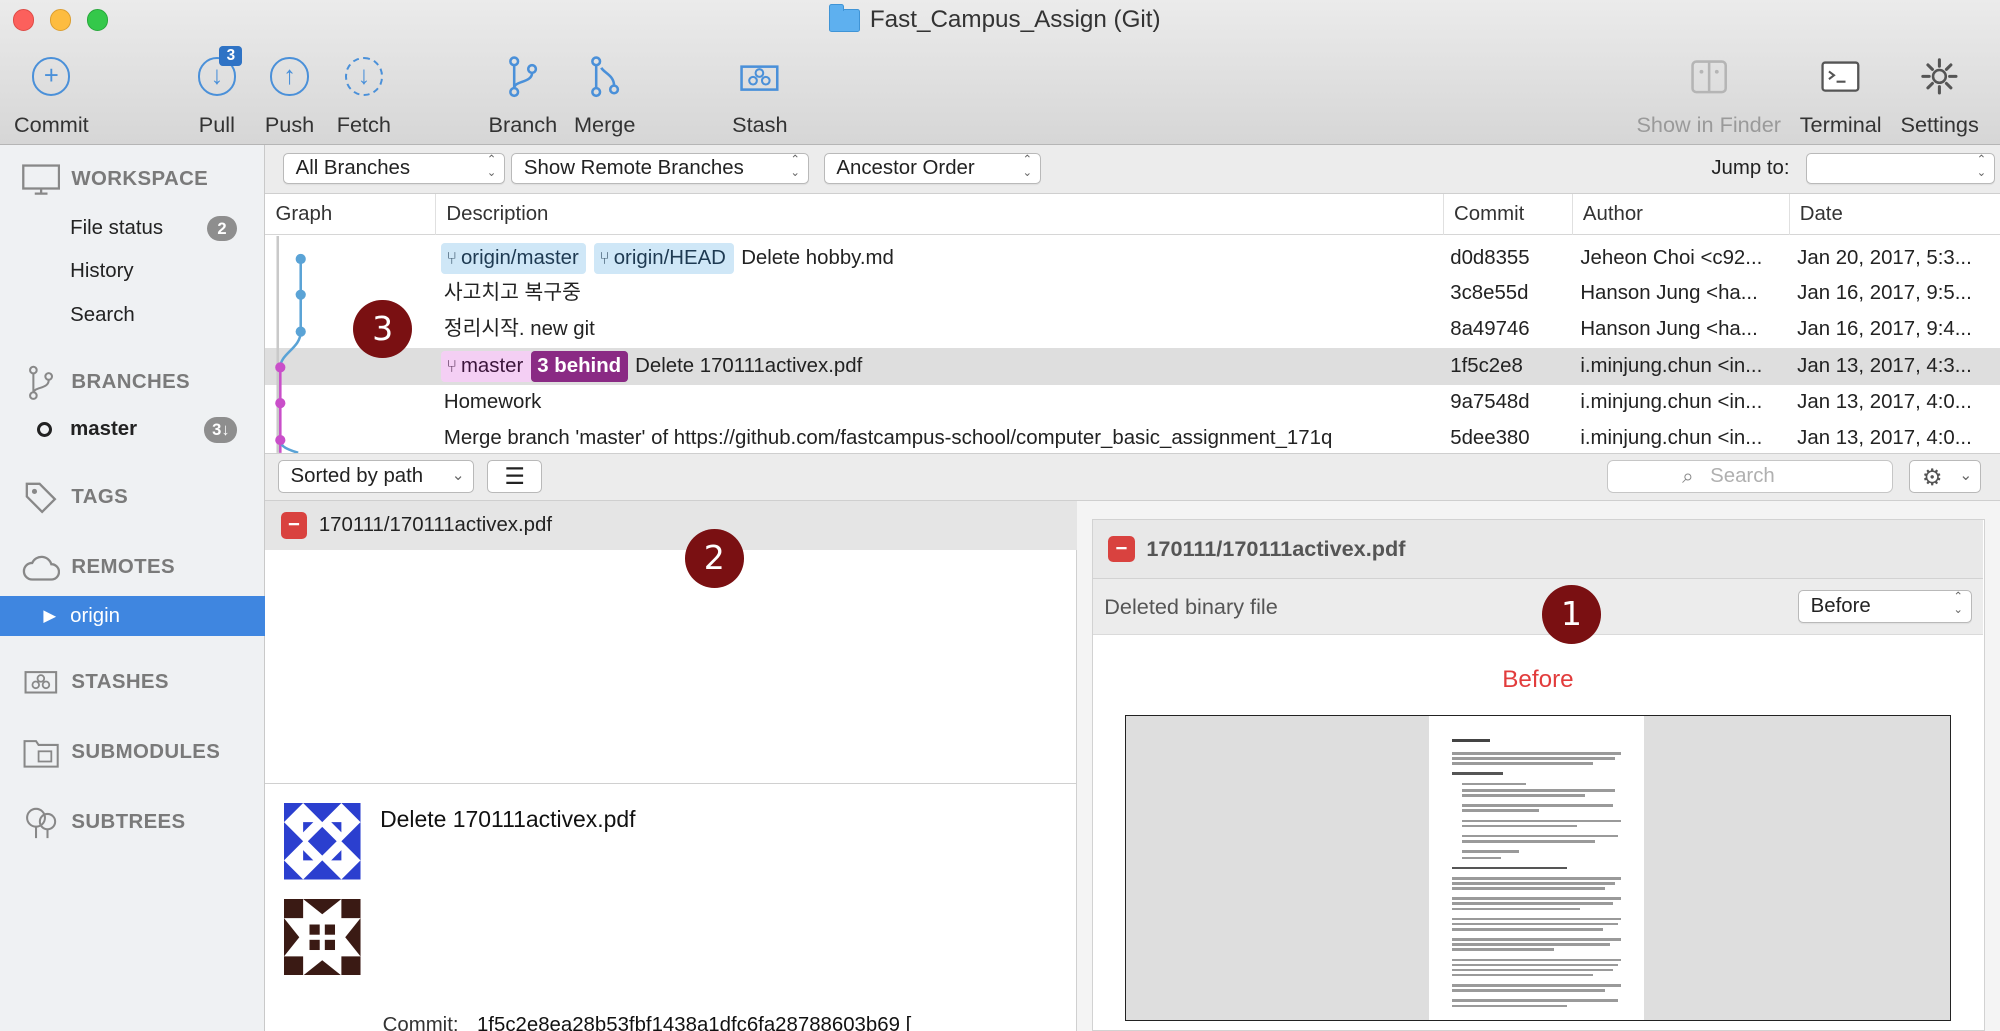 The width and height of the screenshot is (2000, 1031). Describe the element at coordinates (515, 477) in the screenshot. I see `list-view-button: ☰` at that location.